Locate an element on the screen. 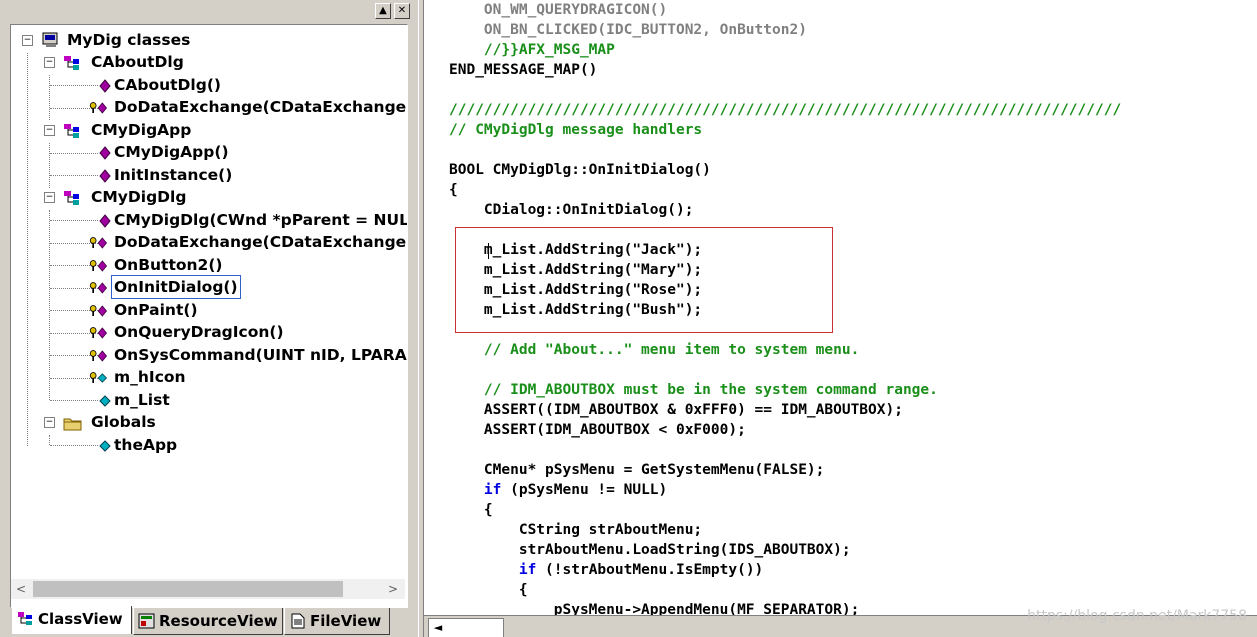 The width and height of the screenshot is (1257, 637). member-label: OnPaint() is located at coordinates (156, 310).